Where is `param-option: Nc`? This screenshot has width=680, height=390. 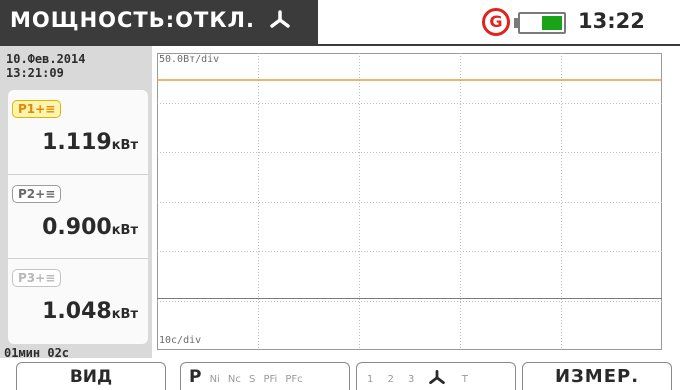 param-option: Nc is located at coordinates (234, 379).